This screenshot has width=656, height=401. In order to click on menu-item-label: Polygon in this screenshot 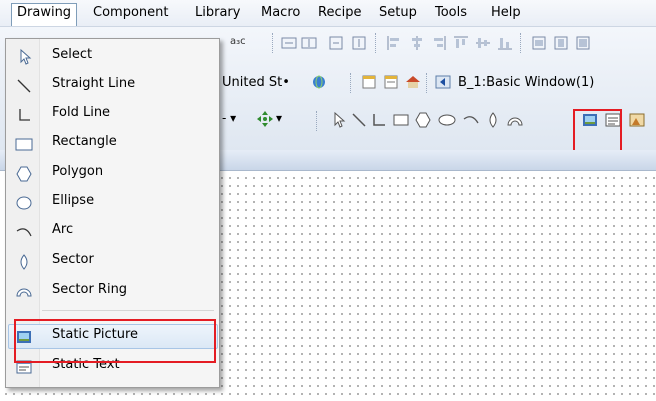, I will do `click(78, 171)`.